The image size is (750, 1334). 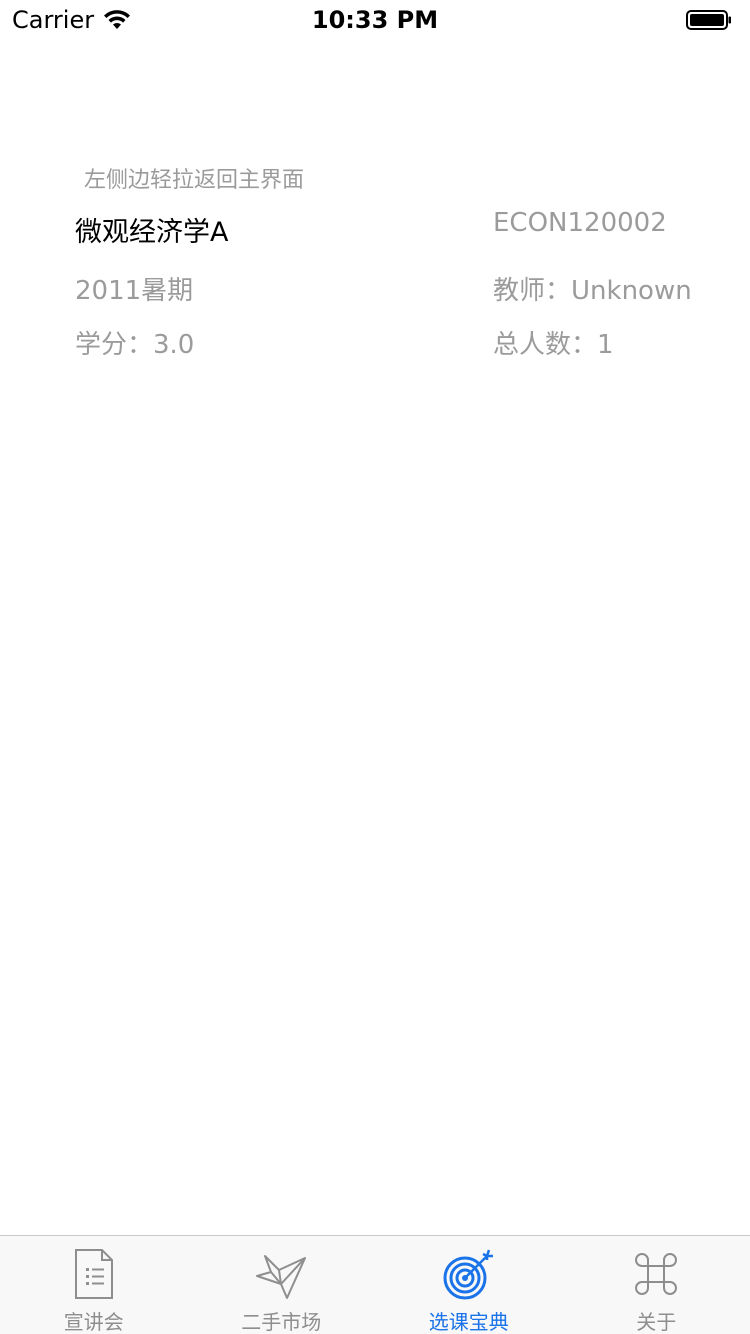 I want to click on tab-market: 二手市场, so click(x=282, y=1285).